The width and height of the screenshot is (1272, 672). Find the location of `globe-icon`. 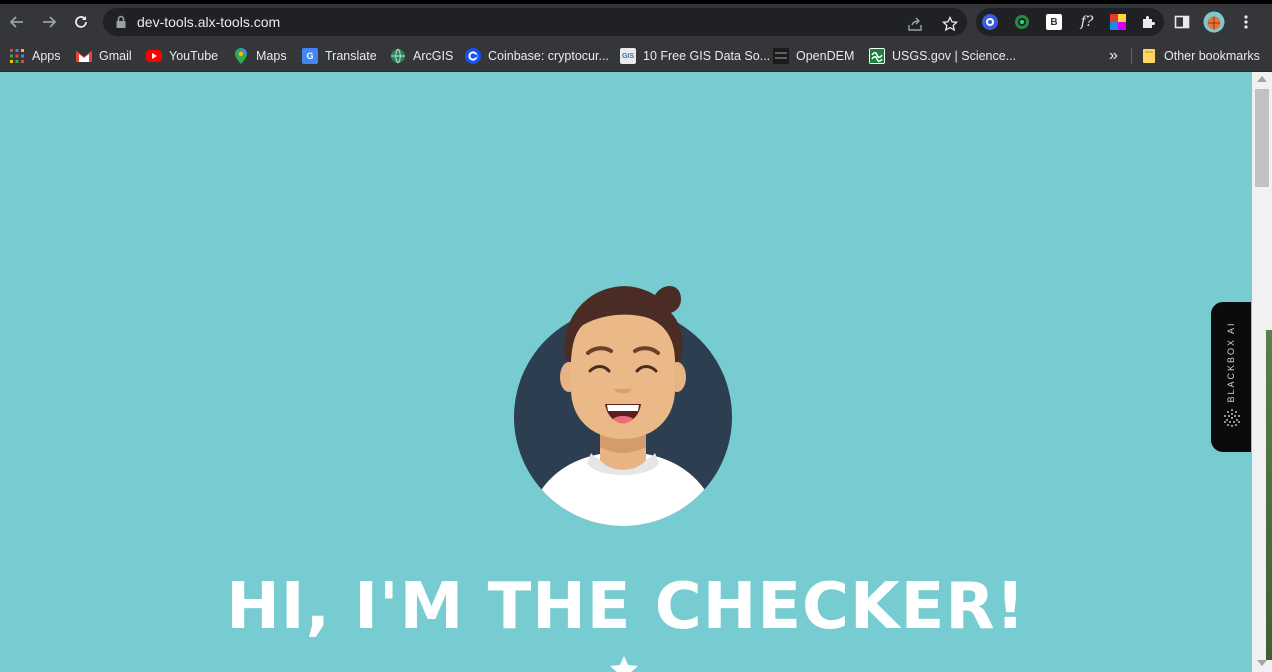

globe-icon is located at coordinates (398, 56).